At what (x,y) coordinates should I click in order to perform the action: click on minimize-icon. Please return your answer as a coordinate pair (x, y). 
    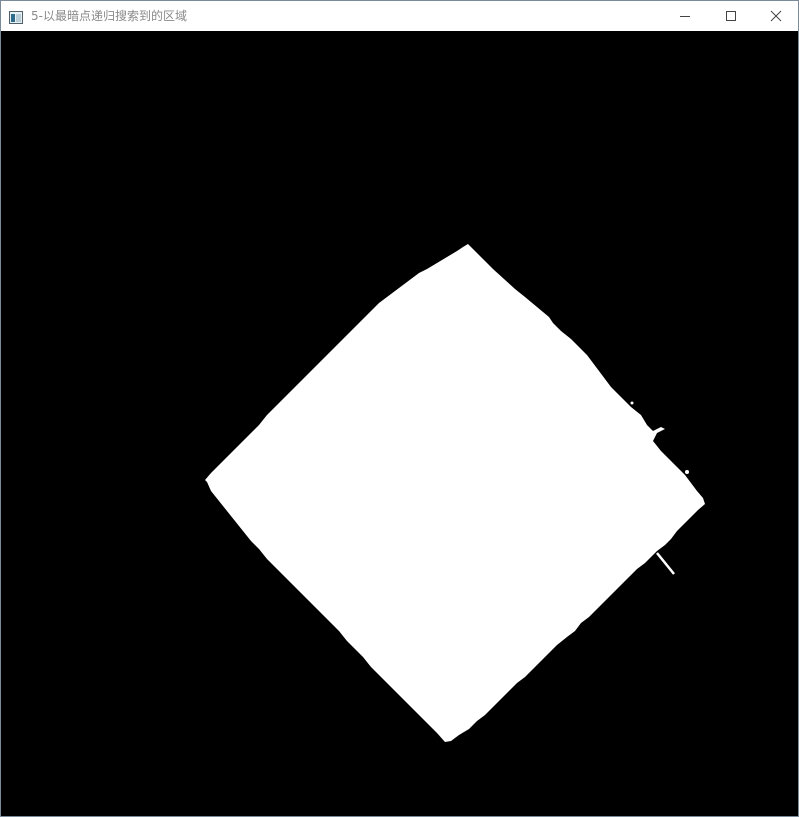
    Looking at the image, I should click on (685, 16).